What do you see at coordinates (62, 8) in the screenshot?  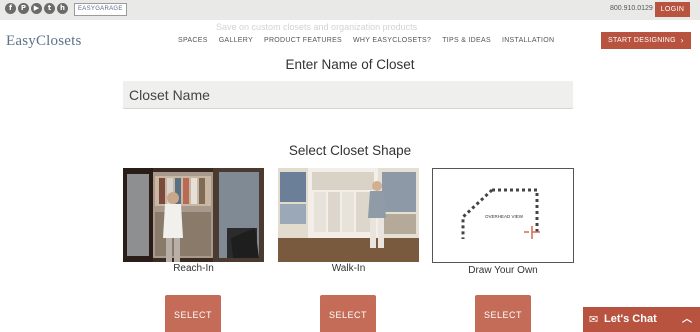 I see `houzz-icon: h` at bounding box center [62, 8].